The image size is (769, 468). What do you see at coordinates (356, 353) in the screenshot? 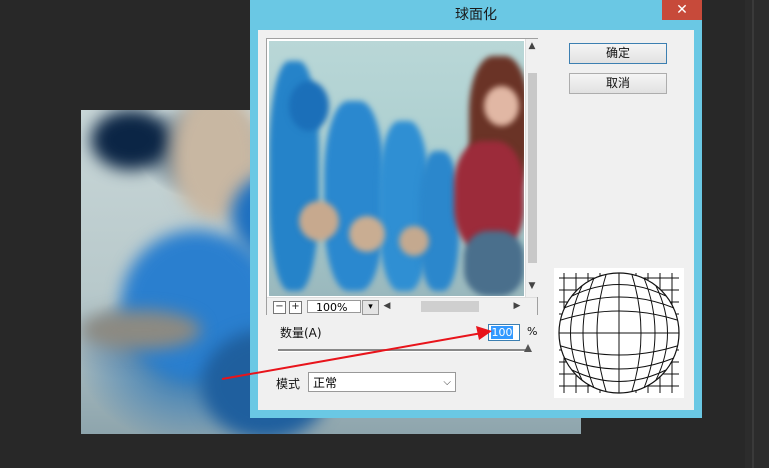
I see `annotation-arrow` at bounding box center [356, 353].